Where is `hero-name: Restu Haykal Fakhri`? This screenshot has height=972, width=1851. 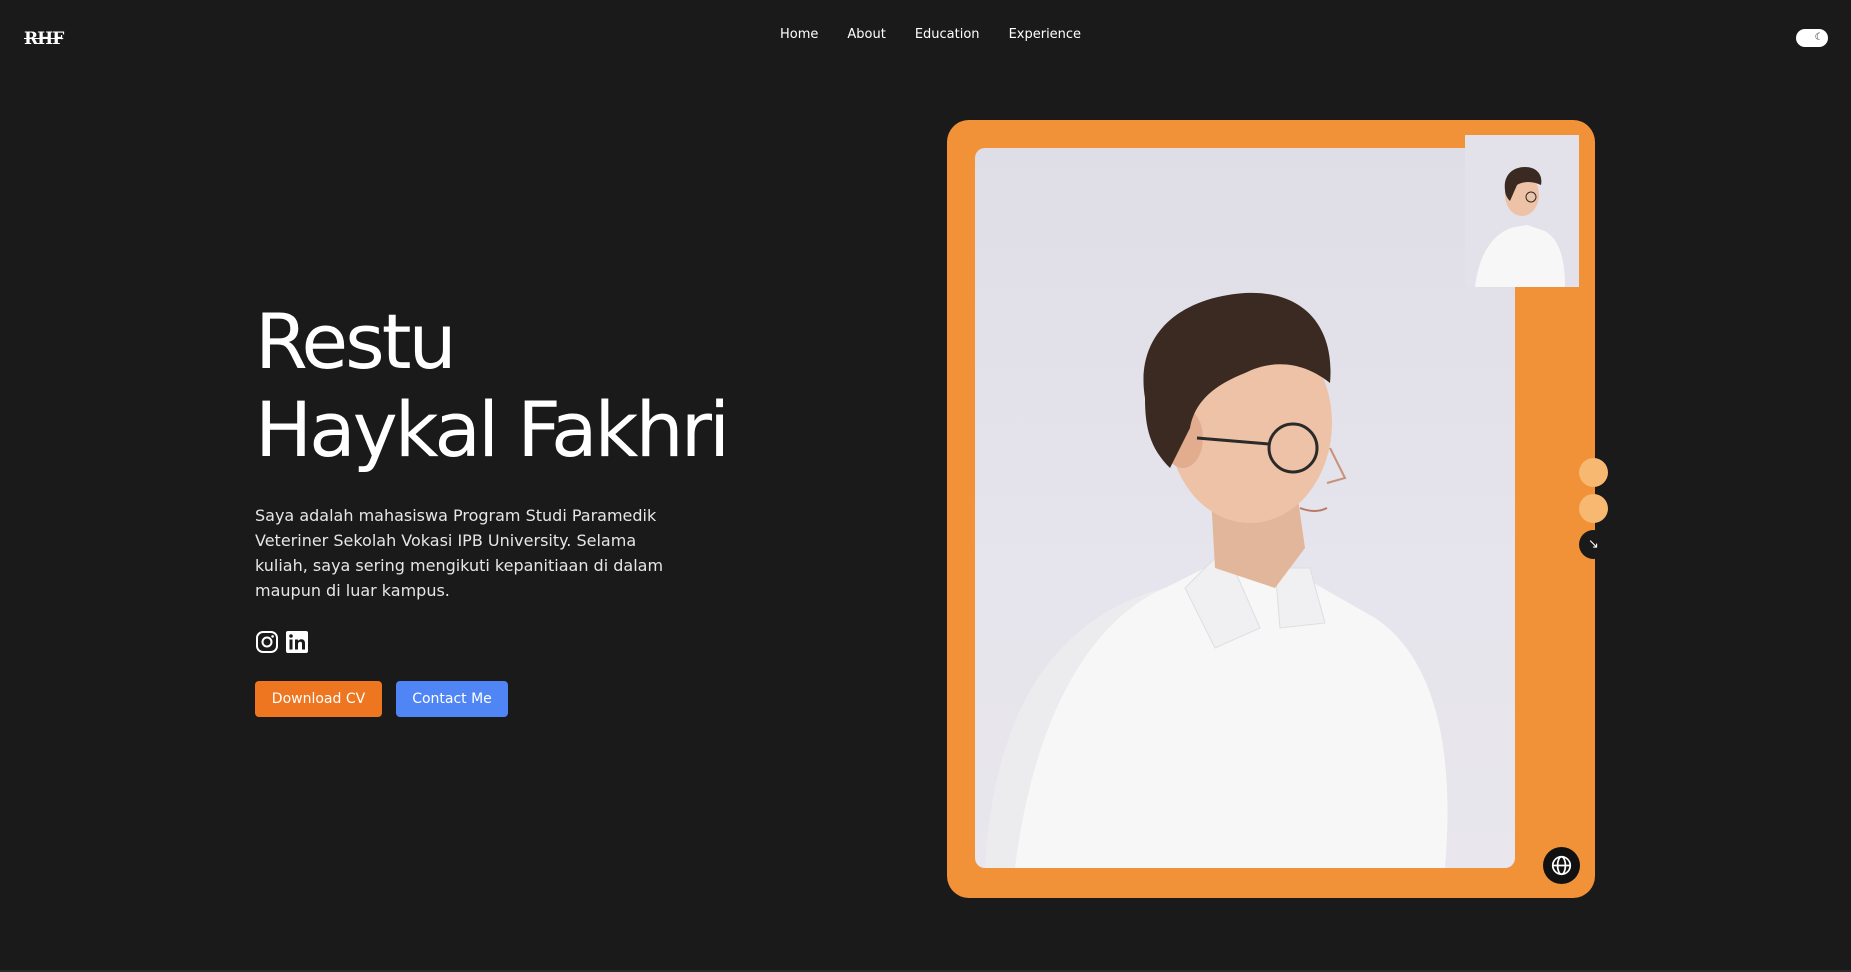 hero-name: Restu Haykal Fakhri is located at coordinates (492, 385).